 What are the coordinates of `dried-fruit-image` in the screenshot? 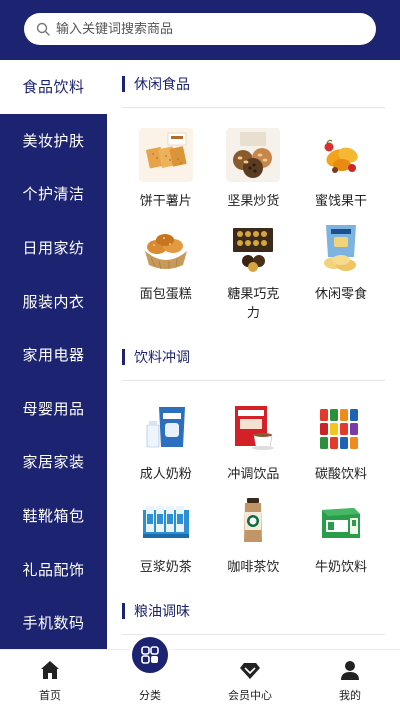 It's located at (340, 155).